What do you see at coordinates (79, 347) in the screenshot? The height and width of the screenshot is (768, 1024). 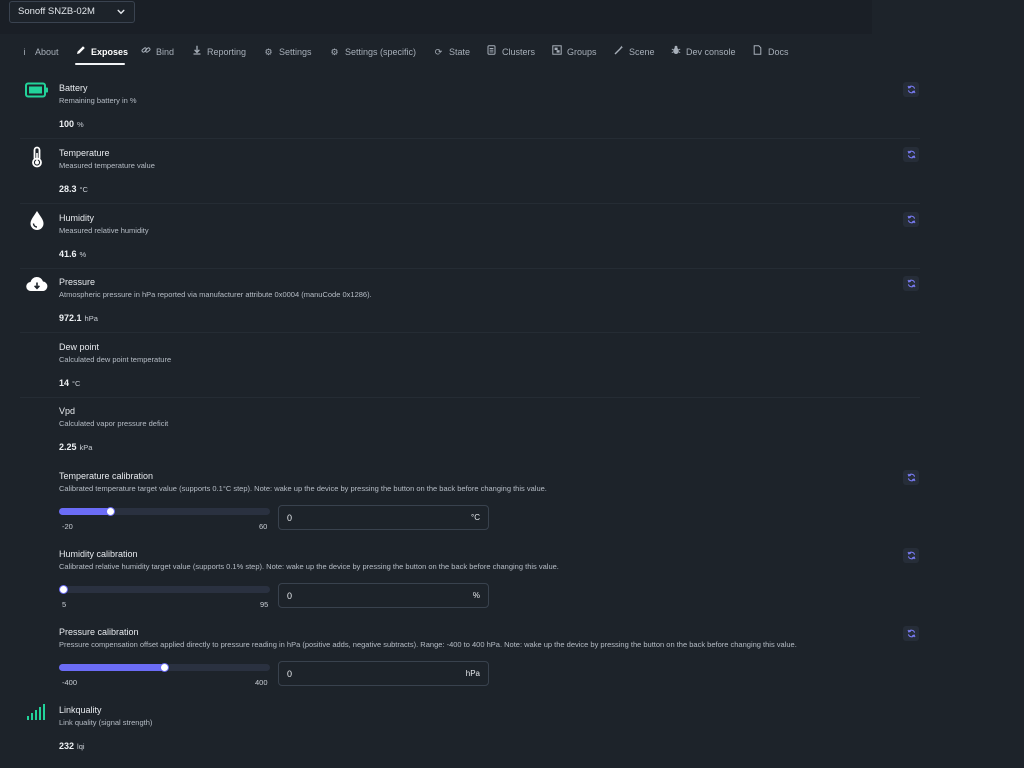 I see `expose-name: Dew point` at bounding box center [79, 347].